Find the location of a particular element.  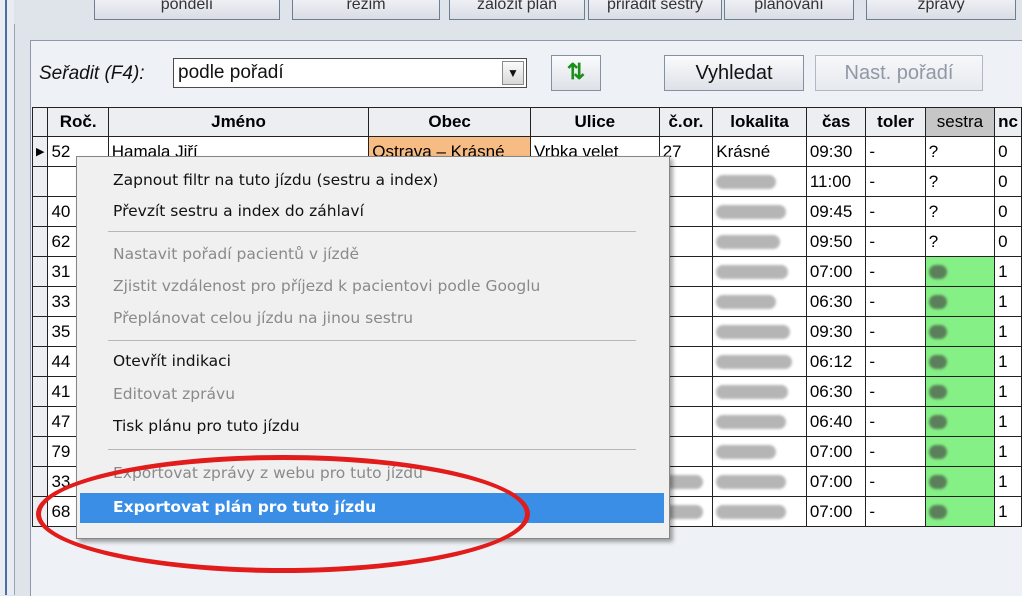

menu-item-edit-report: Editovat zprávu is located at coordinates (174, 394).